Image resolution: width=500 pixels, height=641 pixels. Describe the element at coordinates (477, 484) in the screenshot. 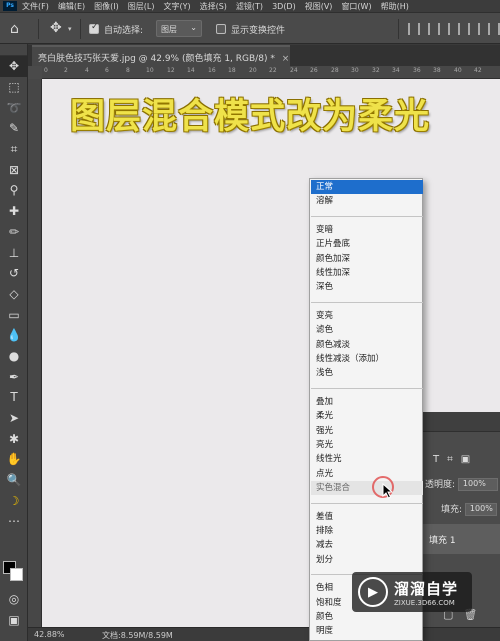

I see `opacity-field: 100%` at that location.